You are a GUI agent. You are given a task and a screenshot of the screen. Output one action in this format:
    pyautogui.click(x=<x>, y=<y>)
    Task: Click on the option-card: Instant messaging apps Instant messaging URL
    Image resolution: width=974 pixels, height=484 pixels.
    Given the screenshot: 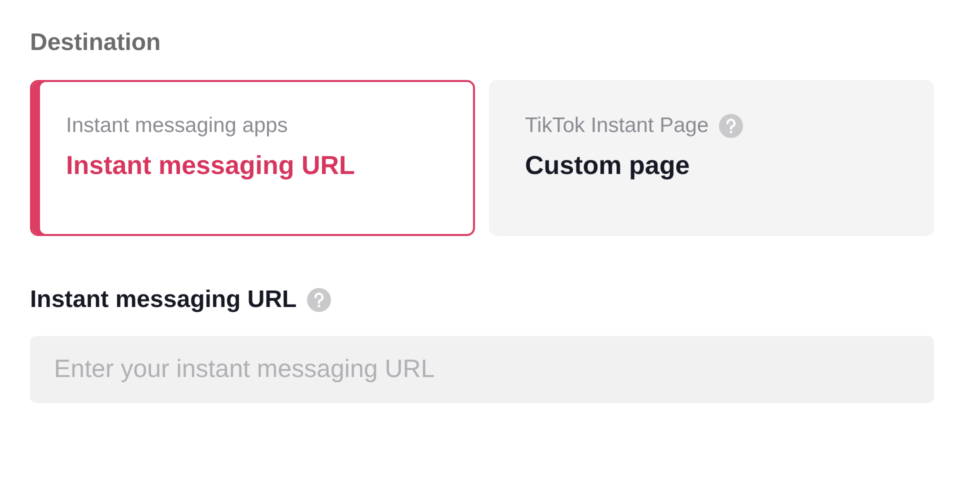 What is the action you would take?
    pyautogui.click(x=252, y=158)
    